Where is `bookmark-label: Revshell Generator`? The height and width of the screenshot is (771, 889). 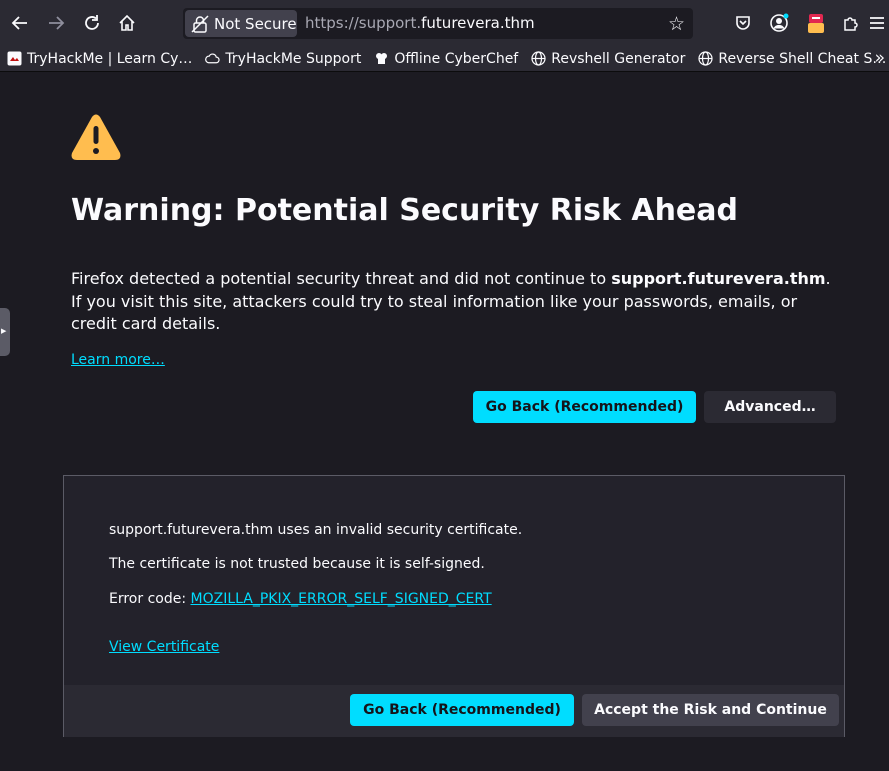 bookmark-label: Revshell Generator is located at coordinates (618, 58).